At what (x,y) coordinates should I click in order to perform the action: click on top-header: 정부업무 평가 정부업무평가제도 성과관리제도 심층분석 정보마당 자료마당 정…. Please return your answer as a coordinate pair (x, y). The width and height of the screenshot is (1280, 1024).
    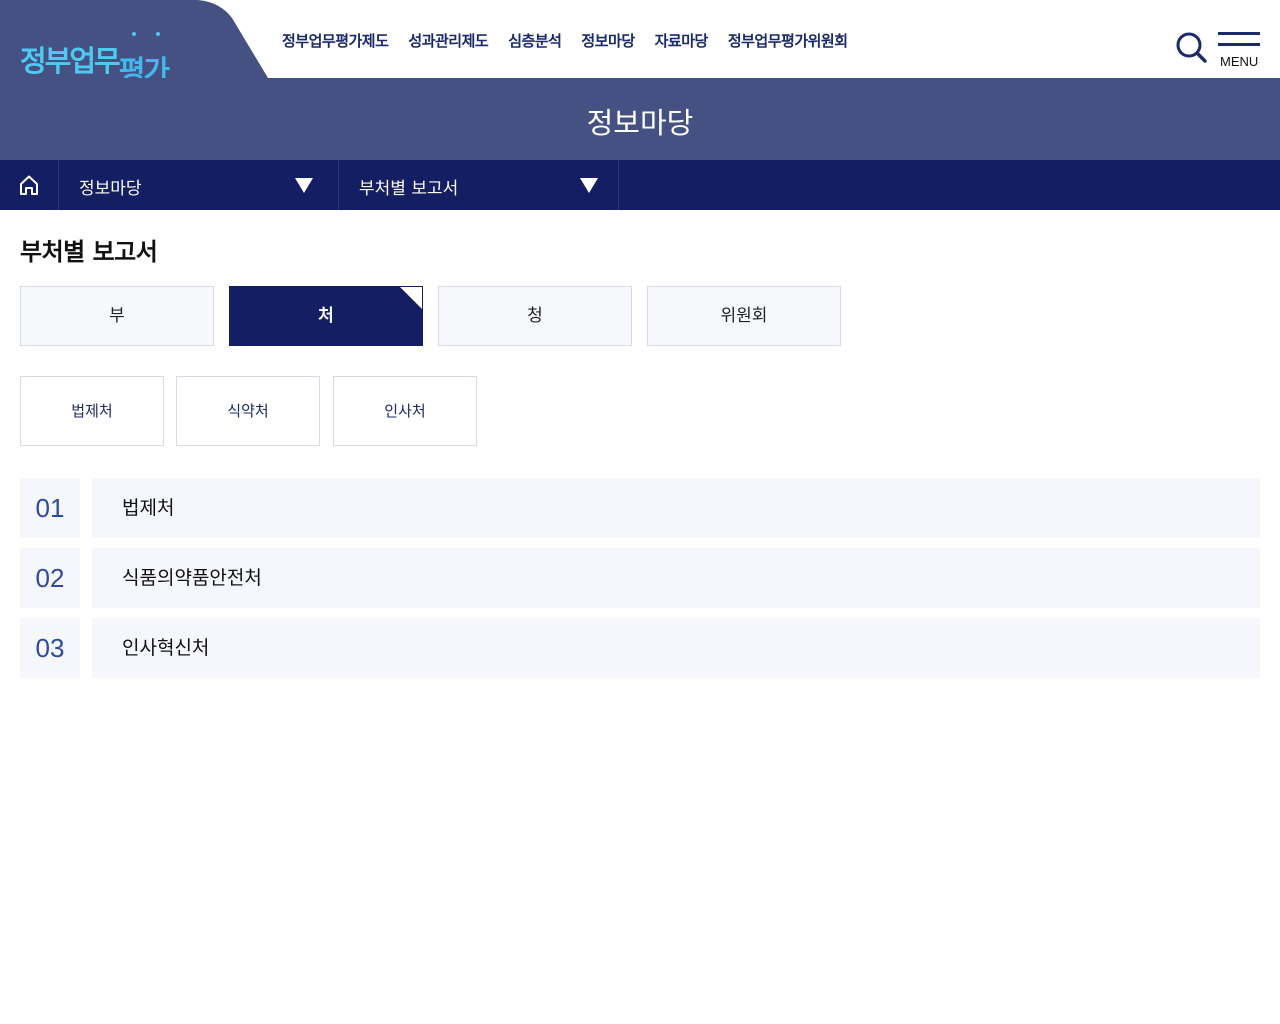
    Looking at the image, I should click on (640, 43).